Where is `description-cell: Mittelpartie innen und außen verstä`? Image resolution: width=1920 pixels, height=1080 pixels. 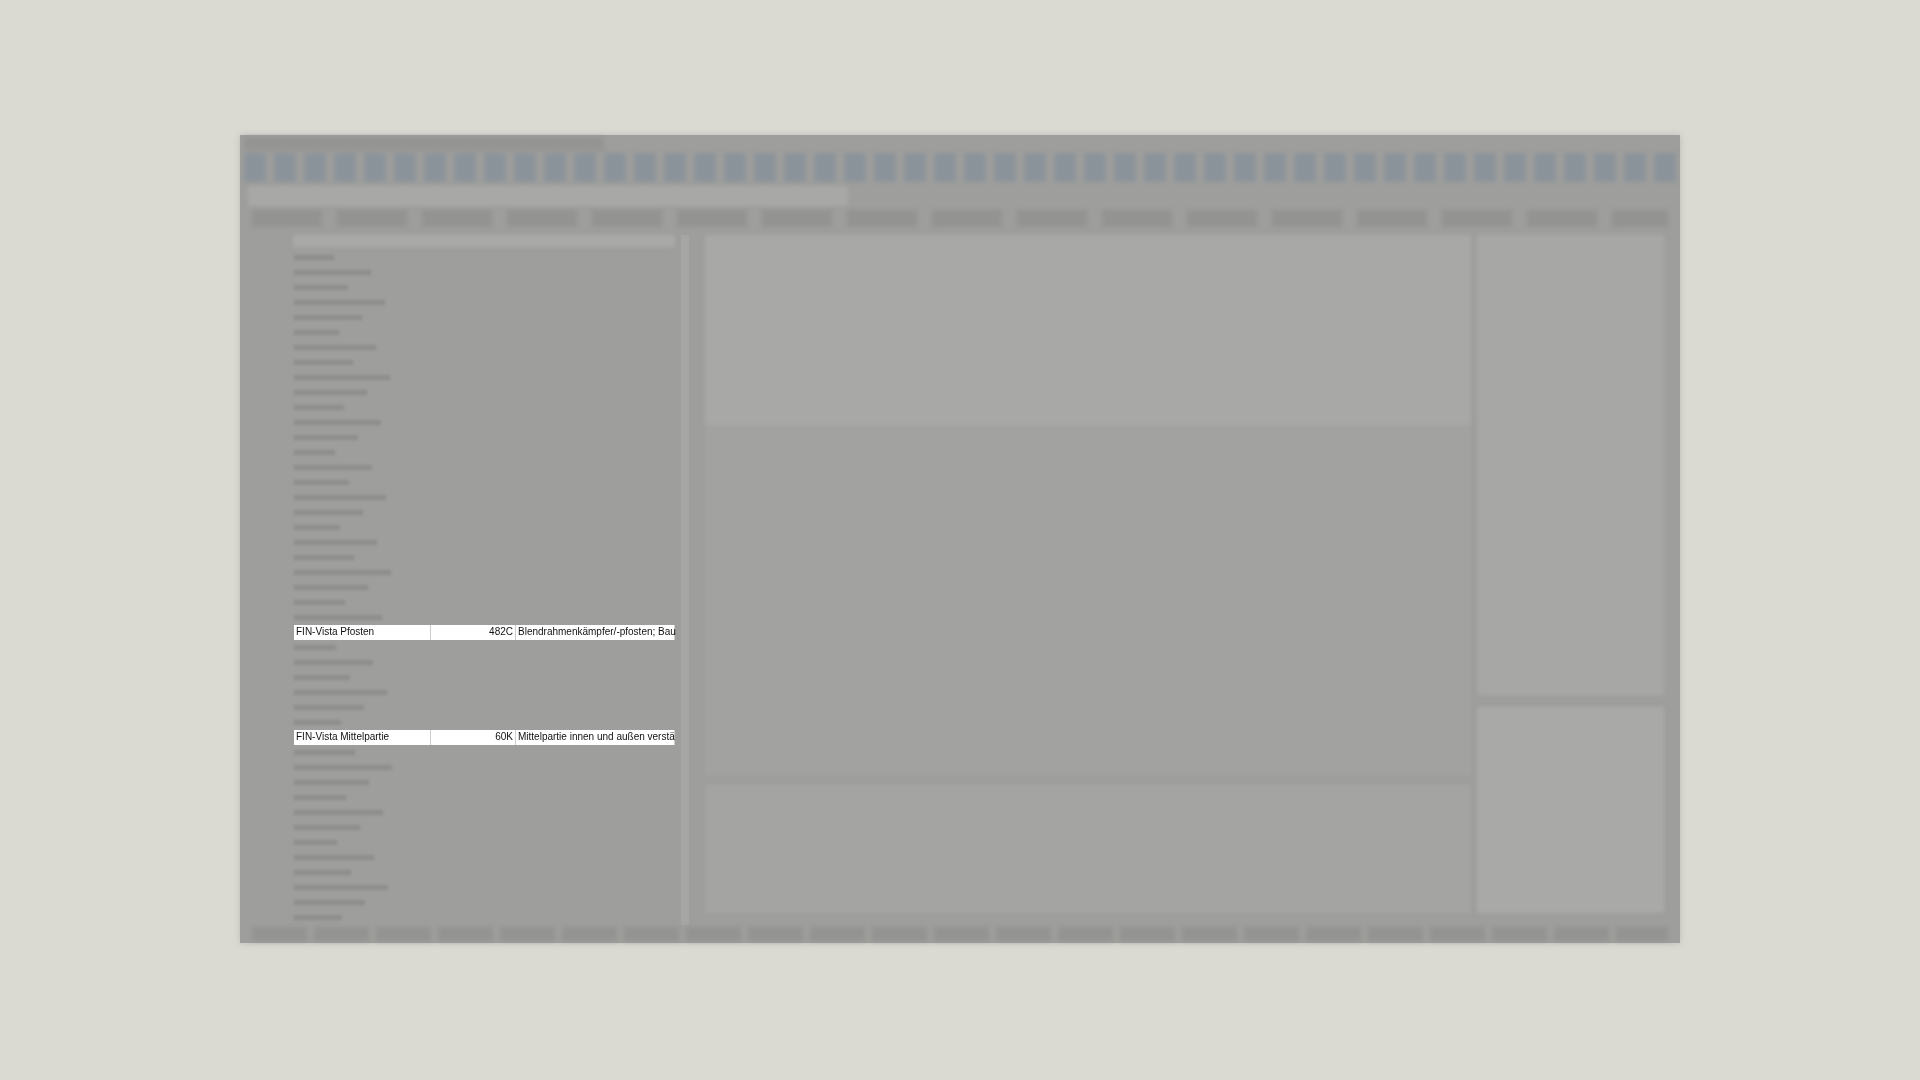
description-cell: Mittelpartie innen und außen verstä is located at coordinates (595, 738).